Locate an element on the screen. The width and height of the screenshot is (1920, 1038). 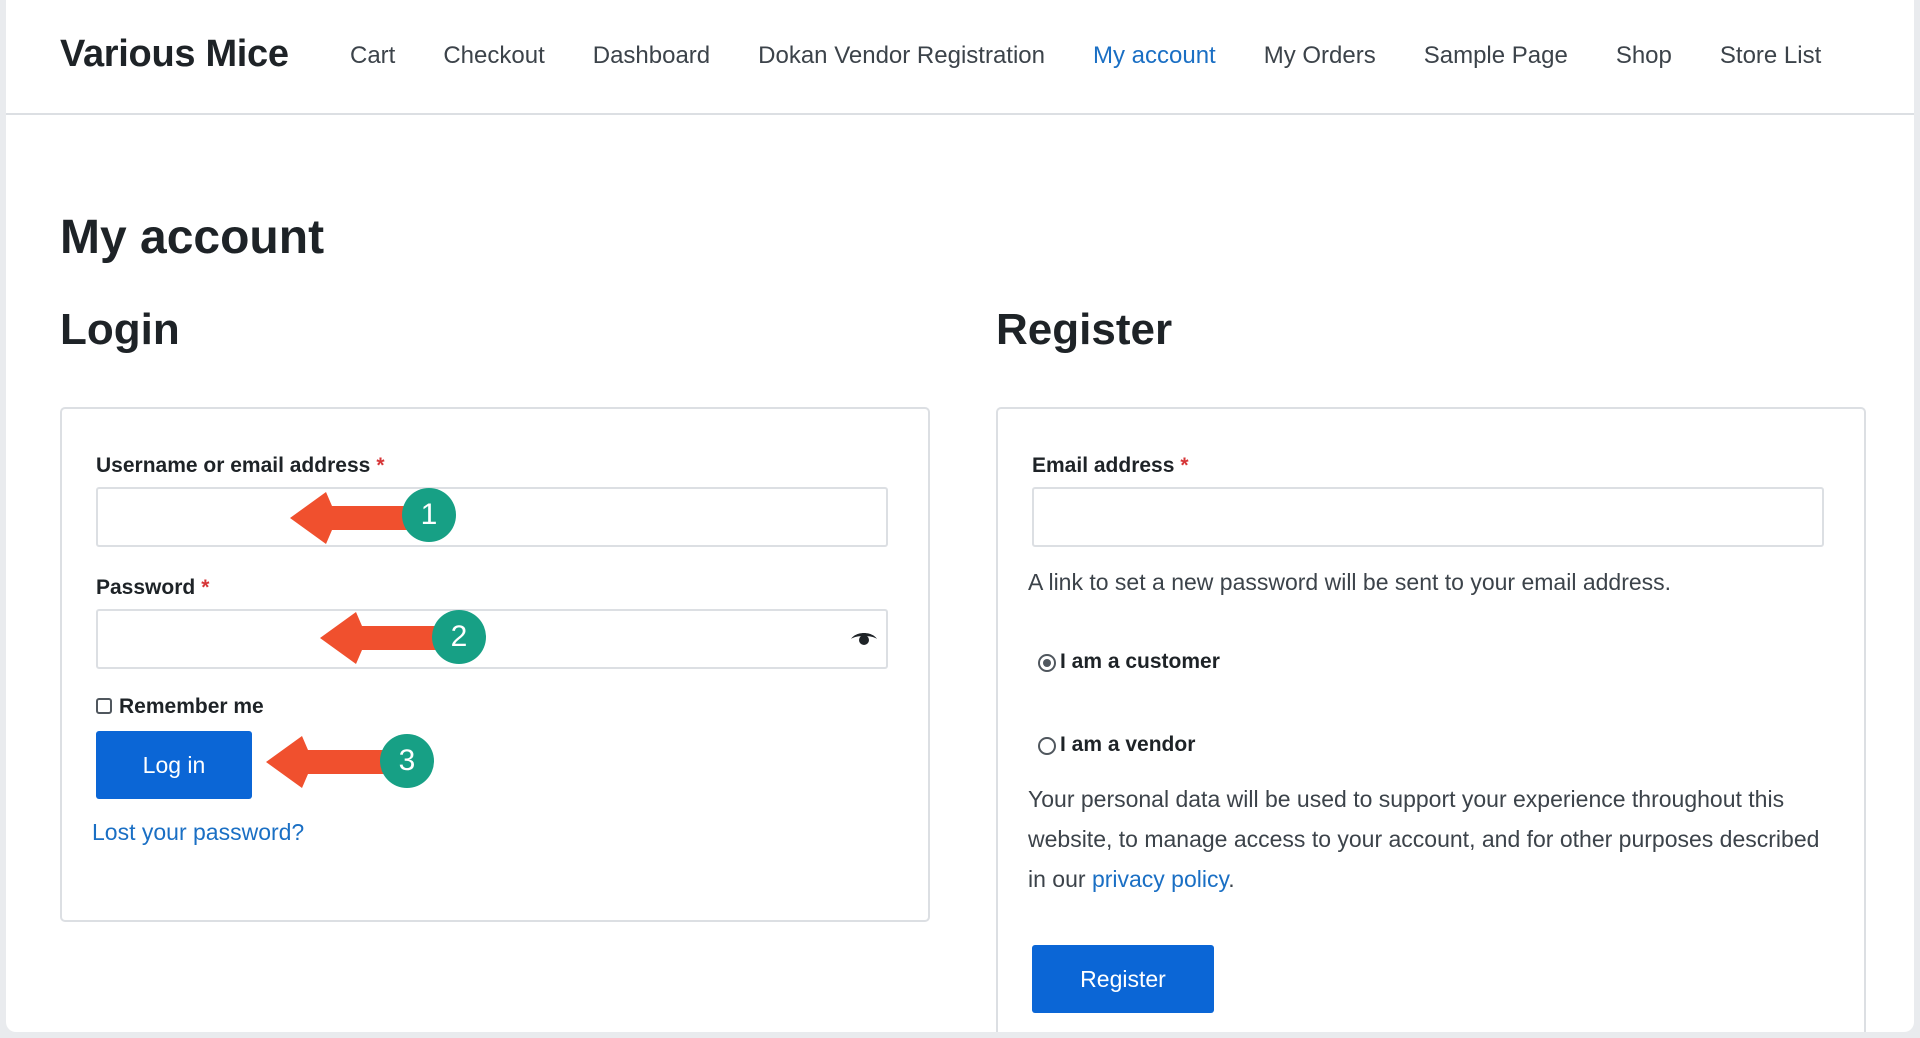
nav-item-dashboard: Dashboard is located at coordinates (651, 56).